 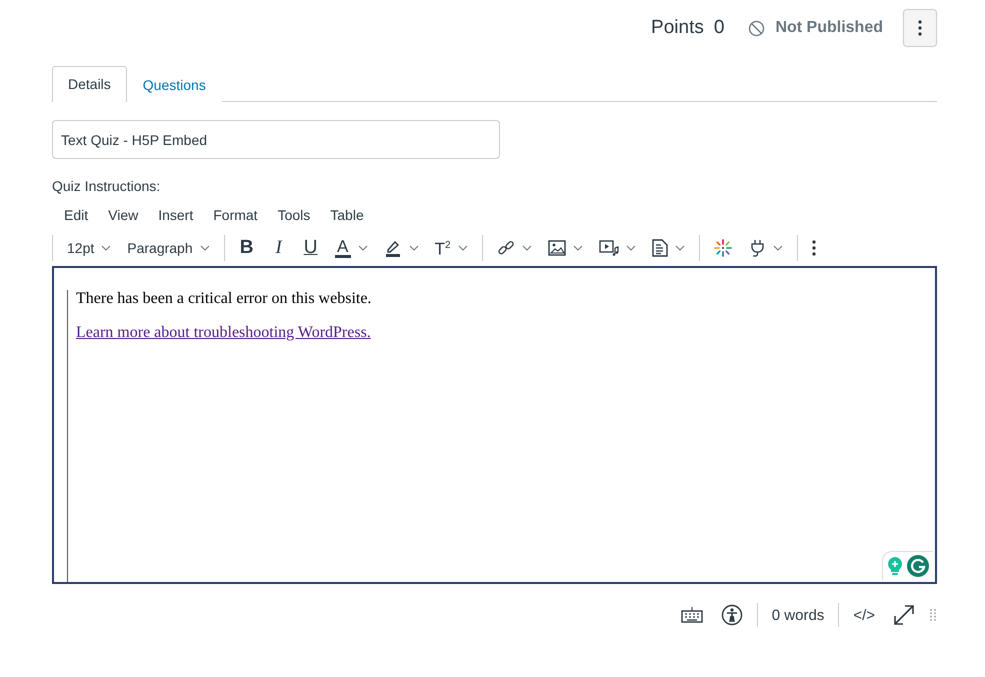 I want to click on points-label: Points, so click(x=677, y=28).